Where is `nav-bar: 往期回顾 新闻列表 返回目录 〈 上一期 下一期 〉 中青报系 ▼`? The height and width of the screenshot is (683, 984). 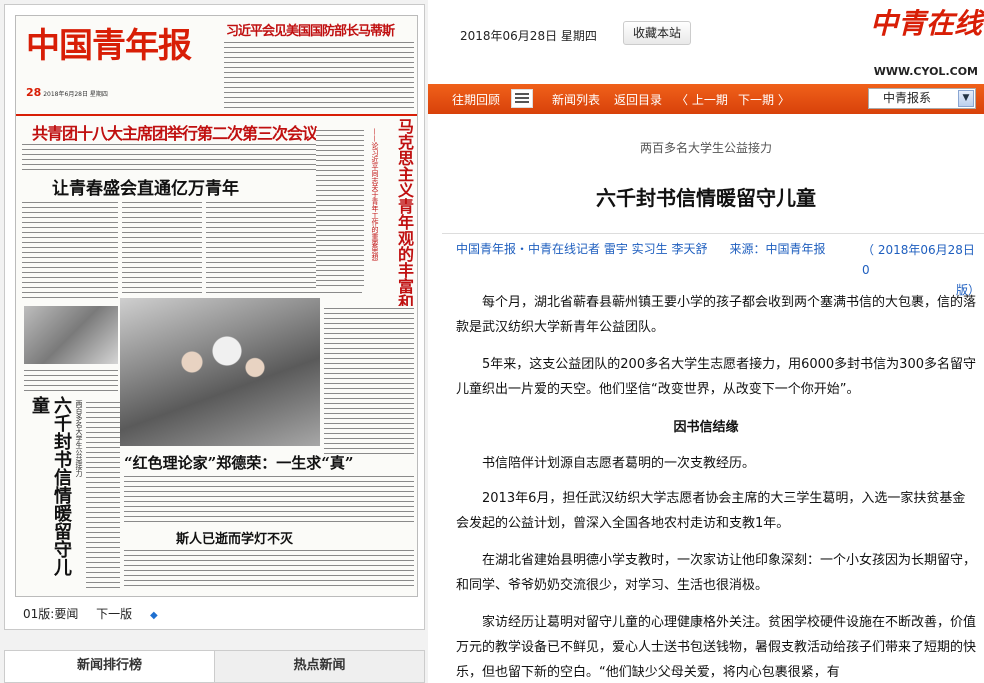 nav-bar: 往期回顾 新闻列表 返回目录 〈 上一期 下一期 〉 中青报系 ▼ is located at coordinates (706, 99).